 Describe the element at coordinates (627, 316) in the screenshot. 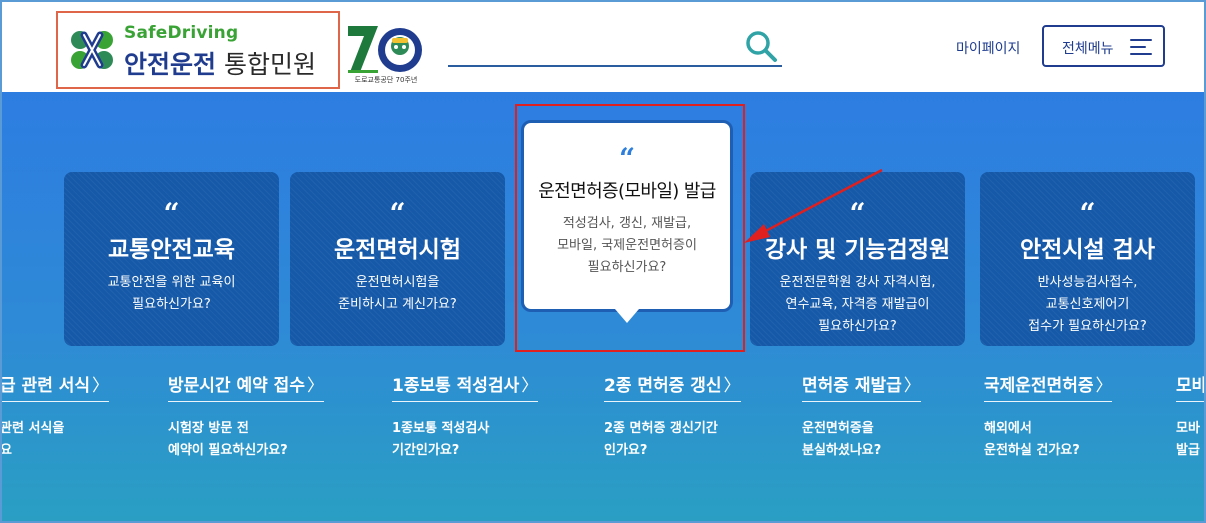

I see `speech-bubble-tail` at that location.